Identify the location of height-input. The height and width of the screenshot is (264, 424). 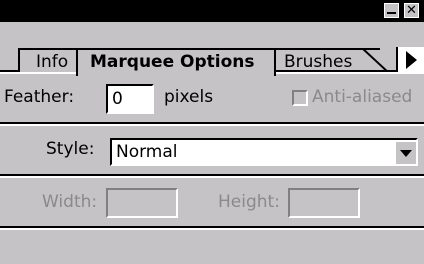
(324, 203).